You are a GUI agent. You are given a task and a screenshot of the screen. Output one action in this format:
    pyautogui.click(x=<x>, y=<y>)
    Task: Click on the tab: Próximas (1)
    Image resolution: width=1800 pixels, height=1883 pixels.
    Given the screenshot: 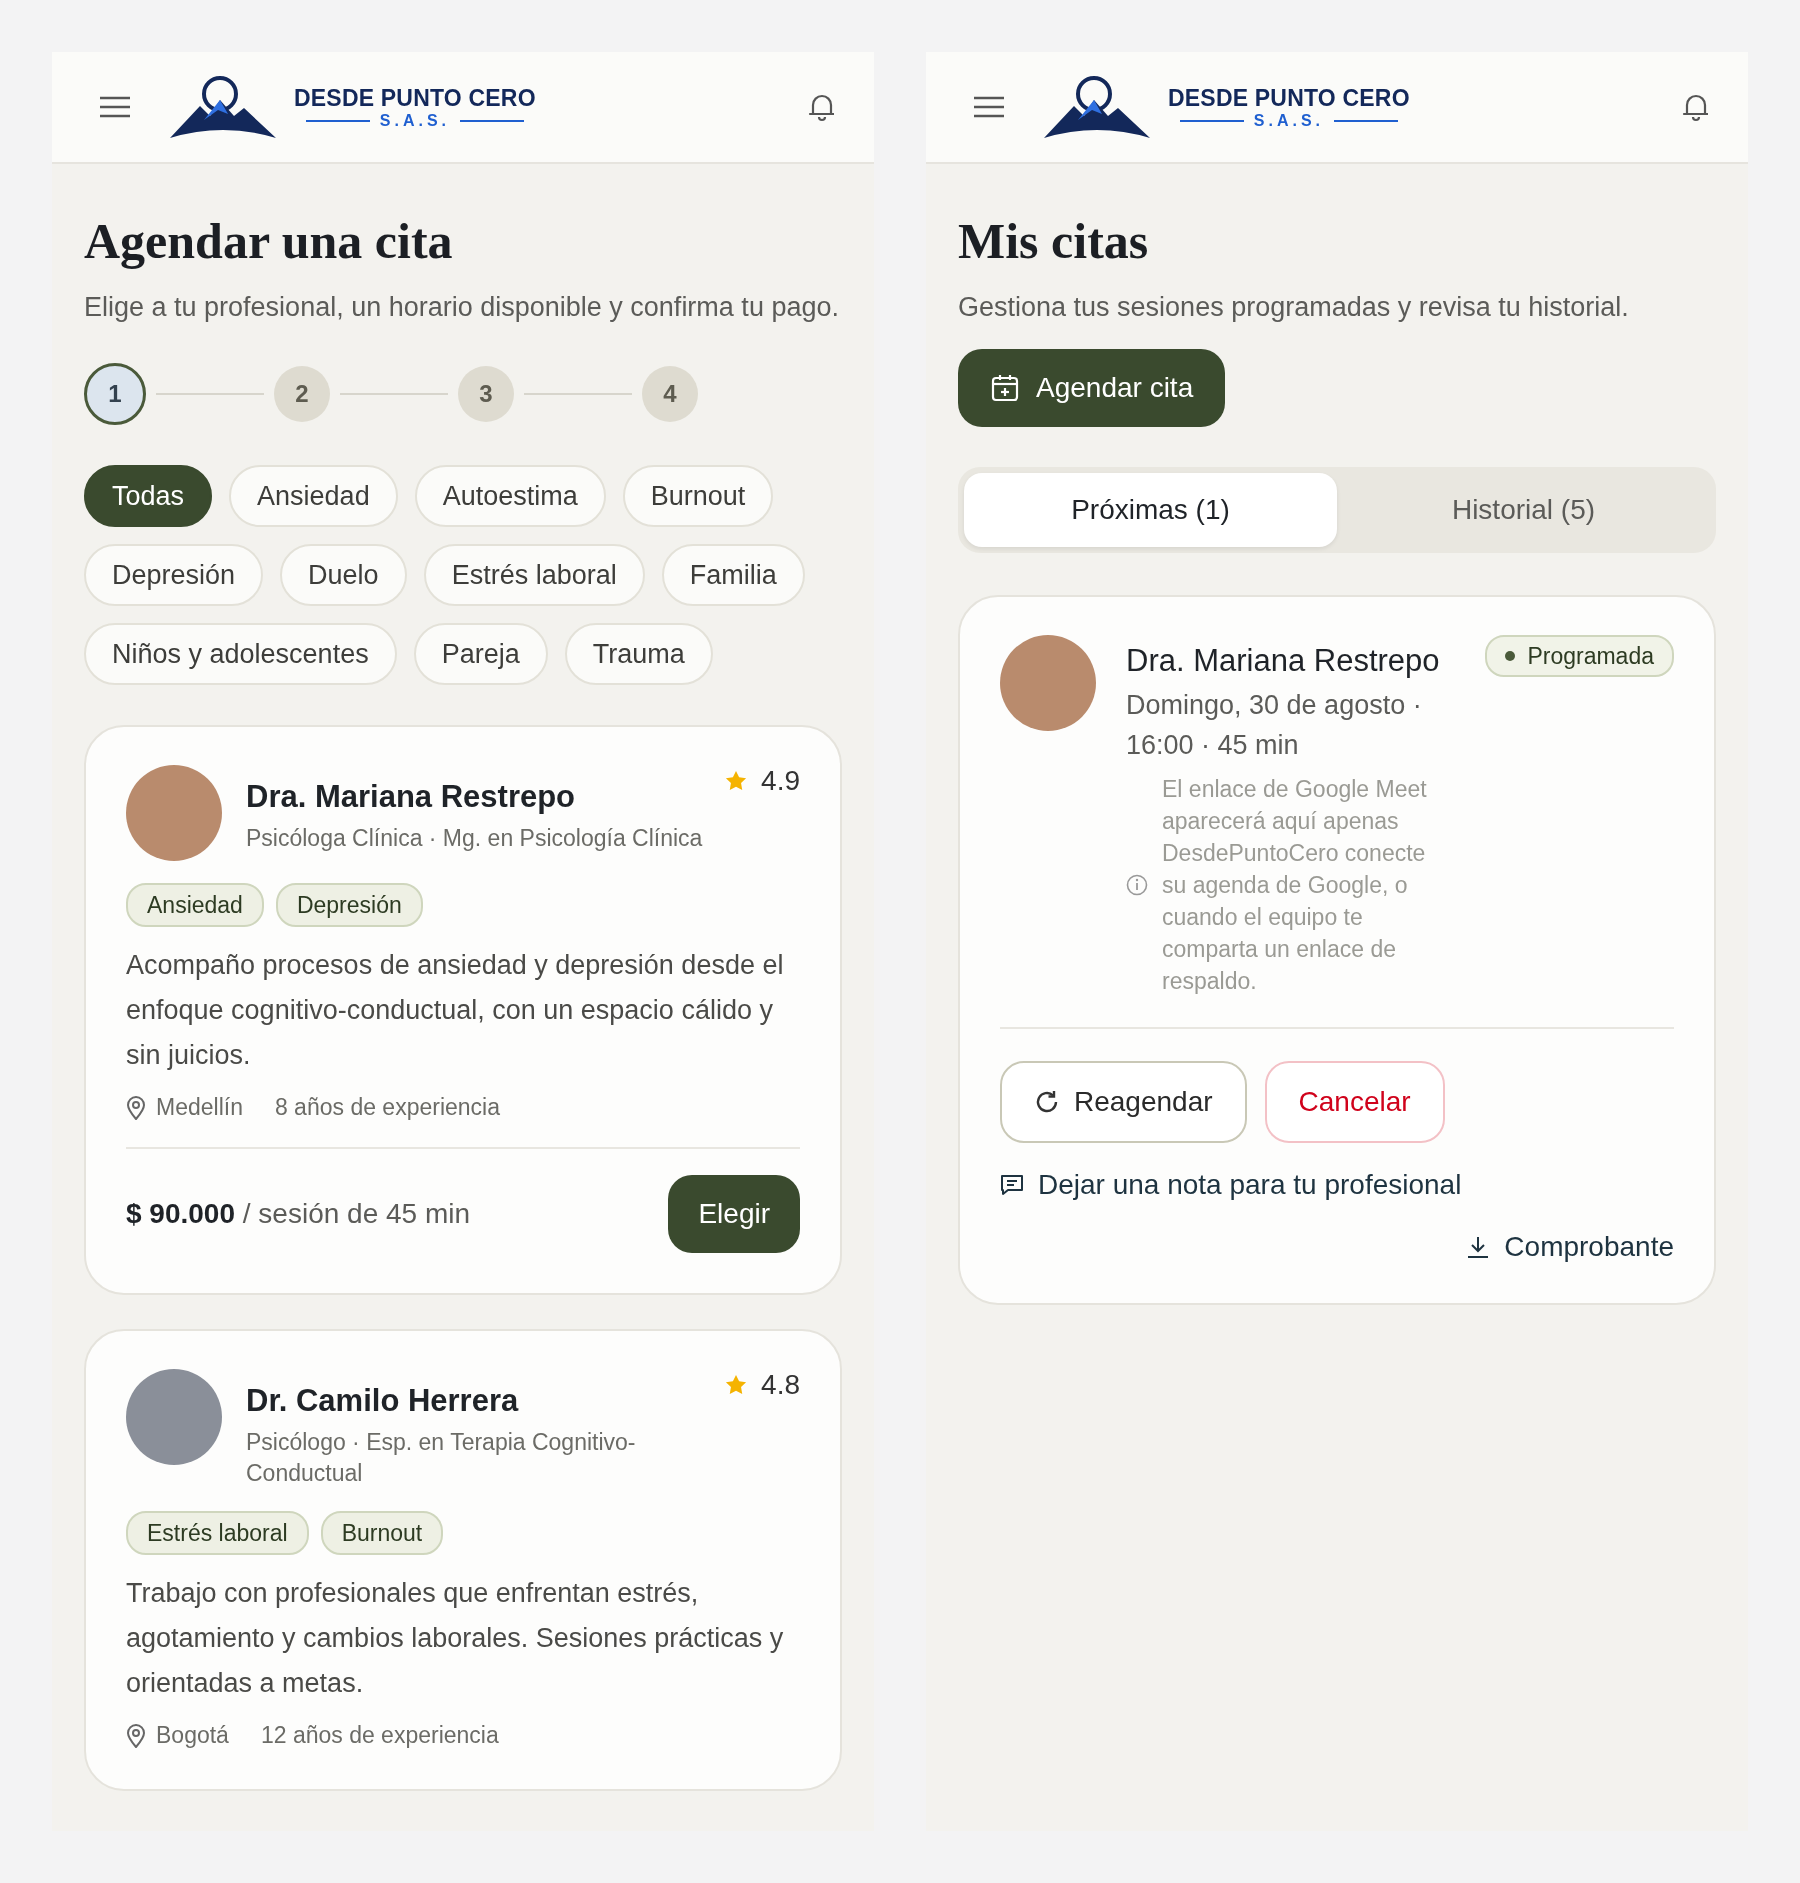 What is the action you would take?
    pyautogui.click(x=1150, y=510)
    